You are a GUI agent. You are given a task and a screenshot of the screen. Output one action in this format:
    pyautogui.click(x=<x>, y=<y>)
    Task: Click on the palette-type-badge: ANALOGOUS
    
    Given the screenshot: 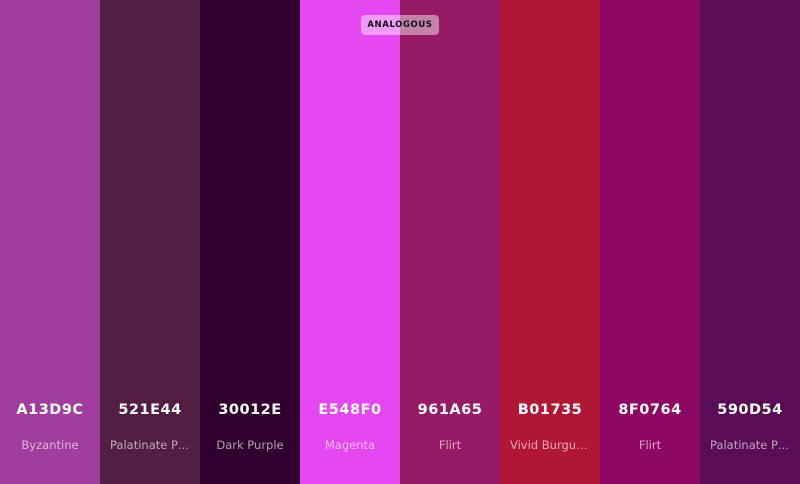 What is the action you would take?
    pyautogui.click(x=400, y=25)
    